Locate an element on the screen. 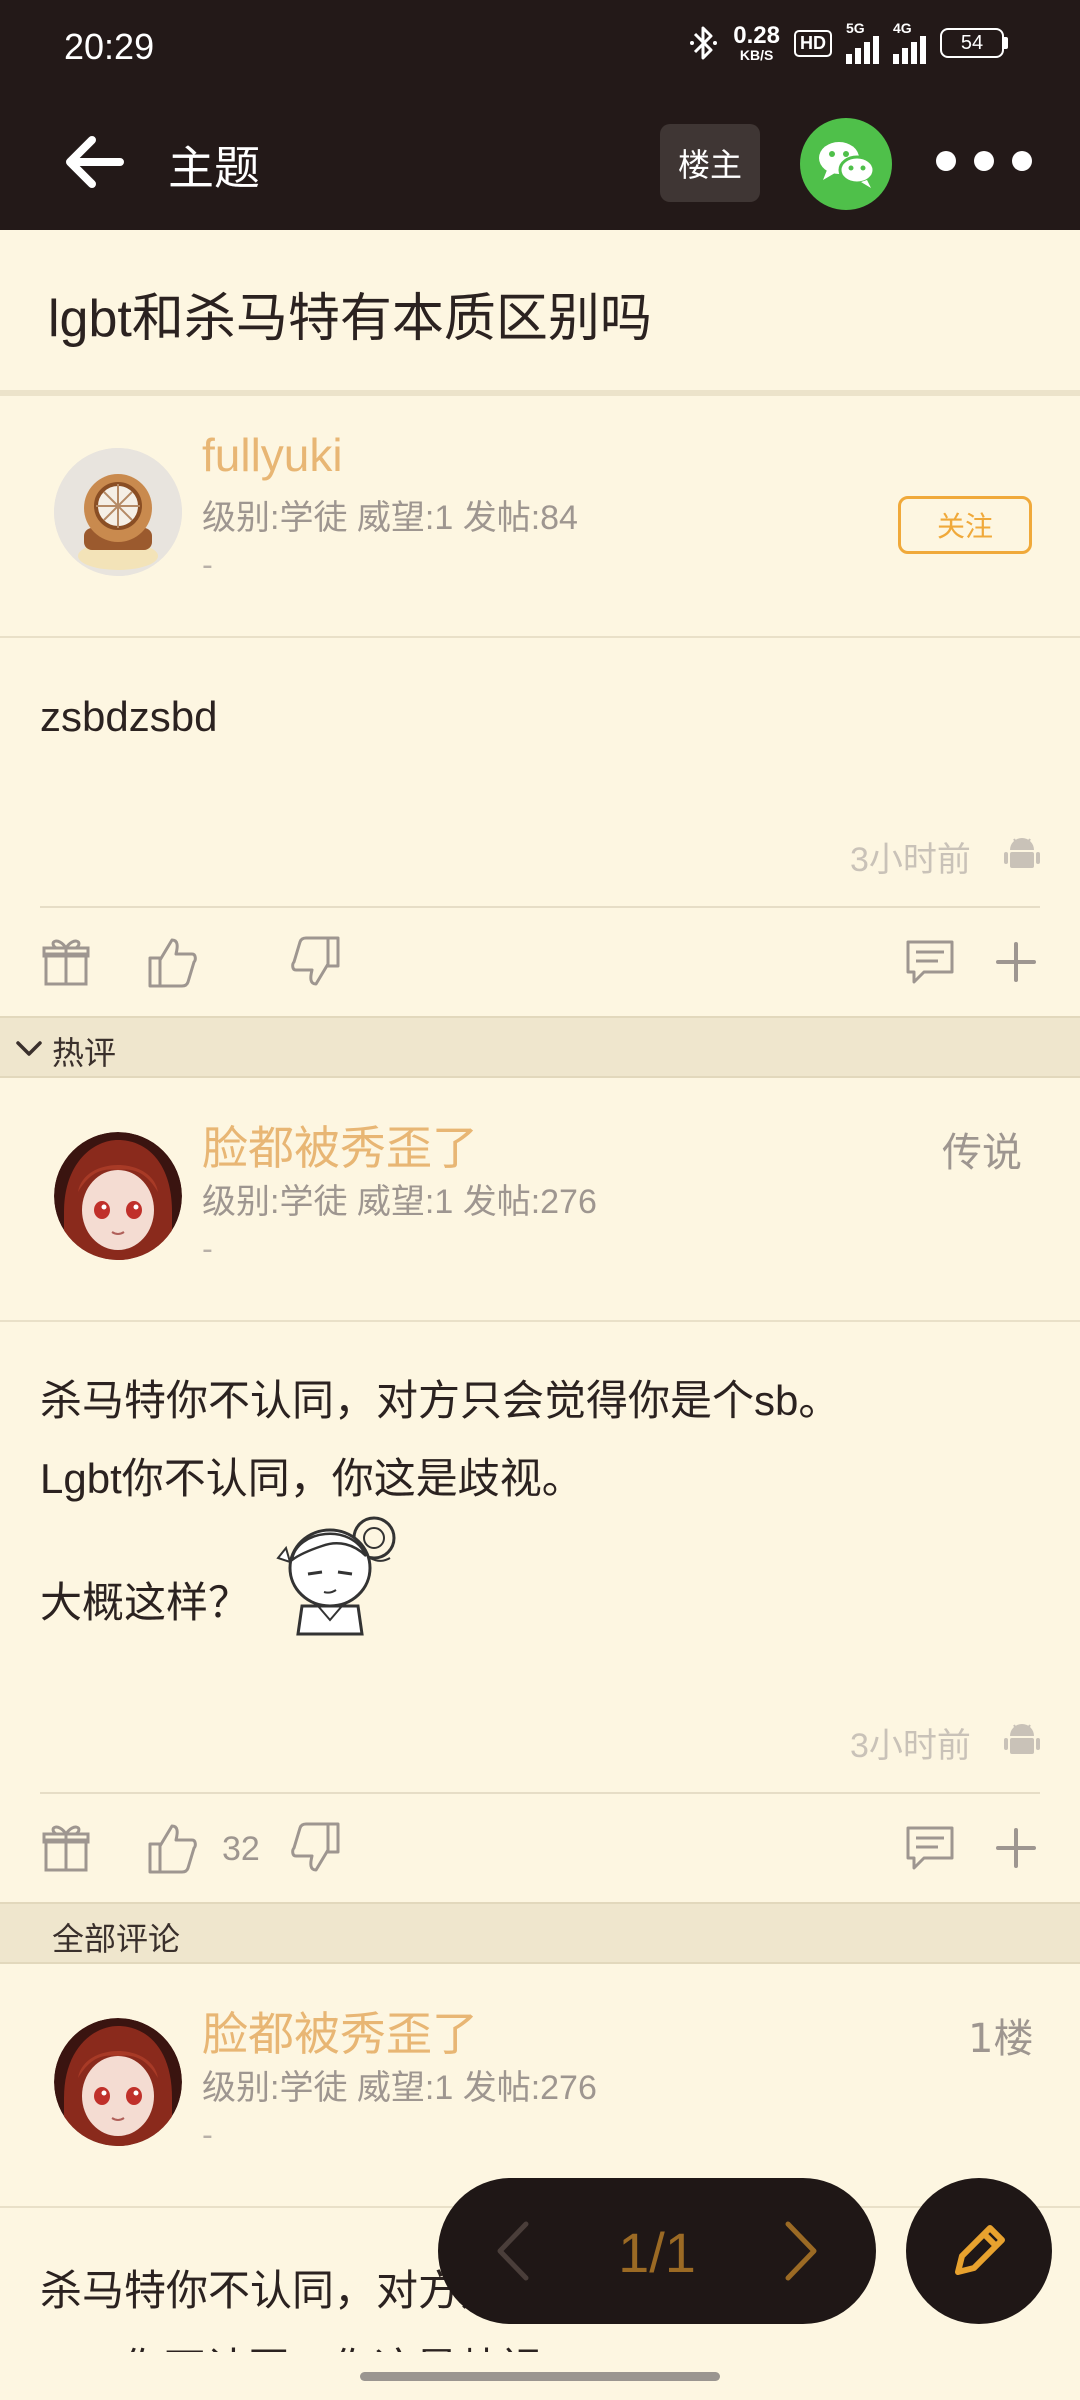 The image size is (1080, 2400). floor1-username: 脸都被秀歪了 is located at coordinates (340, 2031).